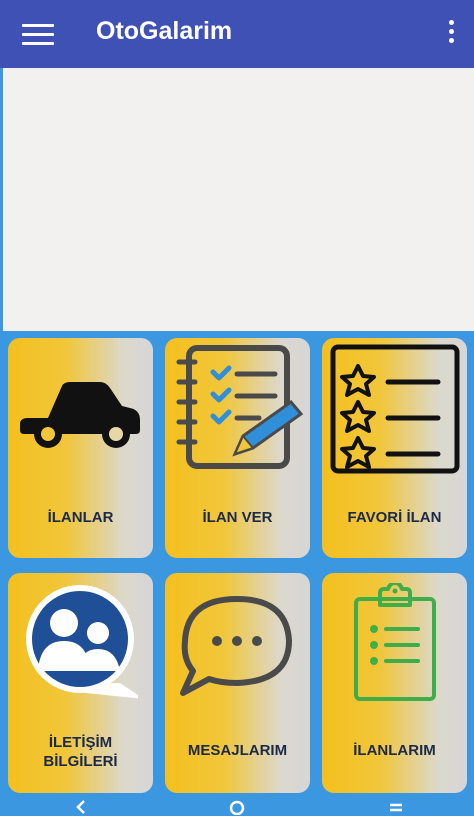  What do you see at coordinates (80, 742) in the screenshot?
I see `tile-label-line1: İLETİŞİM` at bounding box center [80, 742].